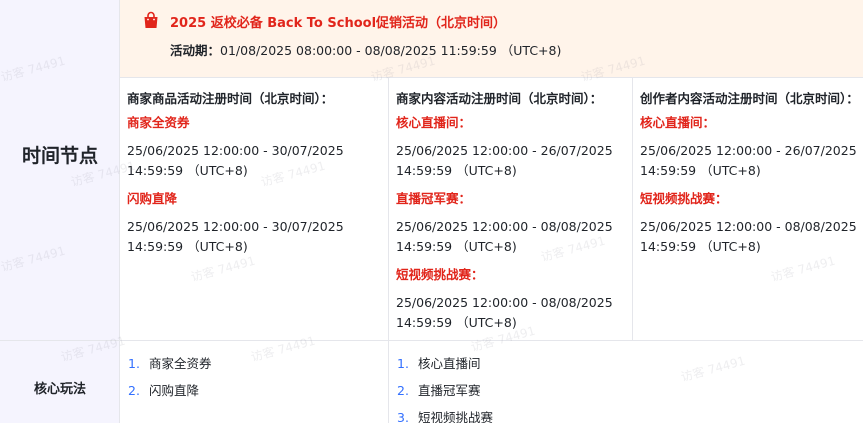  What do you see at coordinates (630, 363) in the screenshot?
I see `list-item: 1. 核心直播间` at bounding box center [630, 363].